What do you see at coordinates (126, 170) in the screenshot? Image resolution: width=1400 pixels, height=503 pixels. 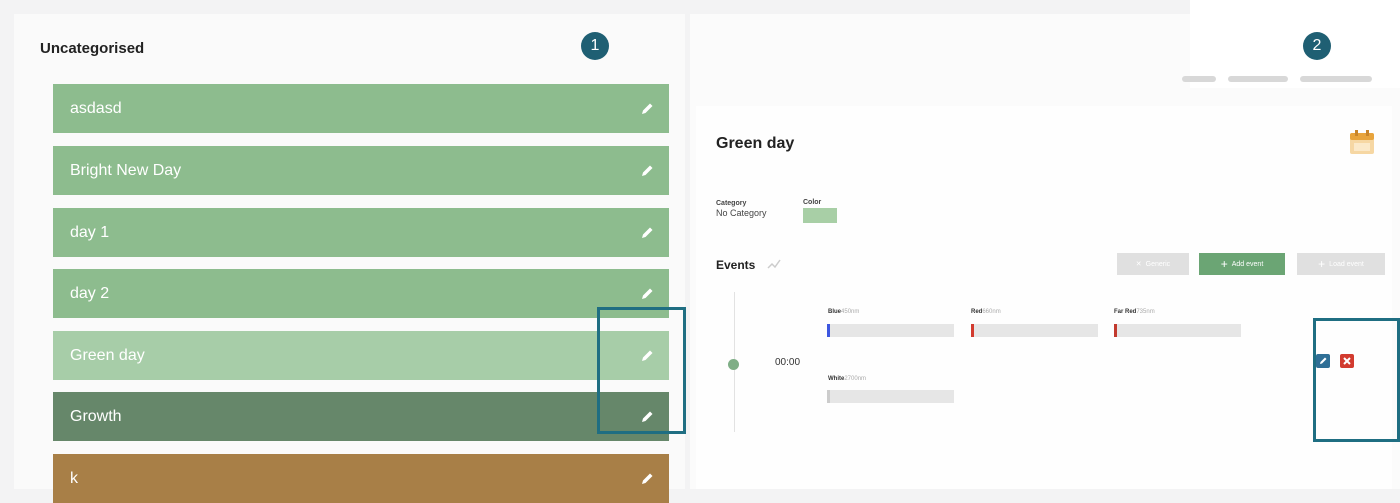 I see `day-label: Bright New Day` at bounding box center [126, 170].